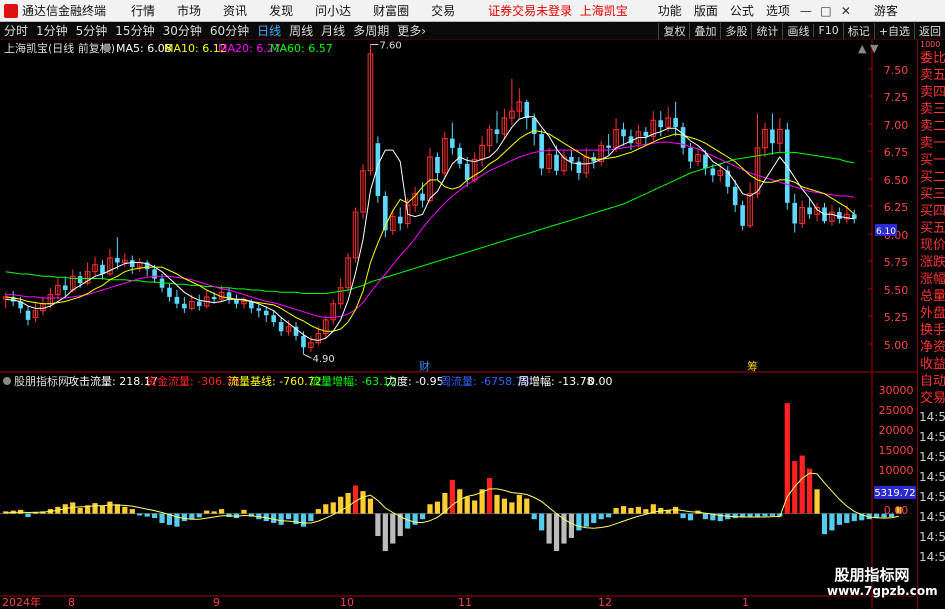  I want to click on indicator-settings-icon, so click(7, 381).